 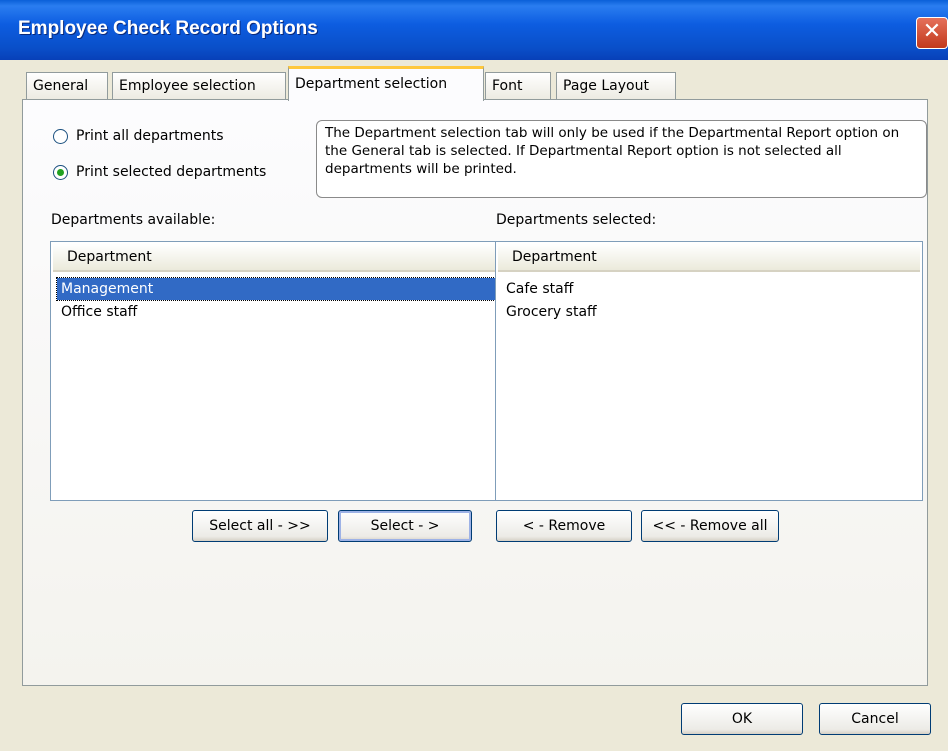 I want to click on departments-selected-label: Departments selected:, so click(x=576, y=220).